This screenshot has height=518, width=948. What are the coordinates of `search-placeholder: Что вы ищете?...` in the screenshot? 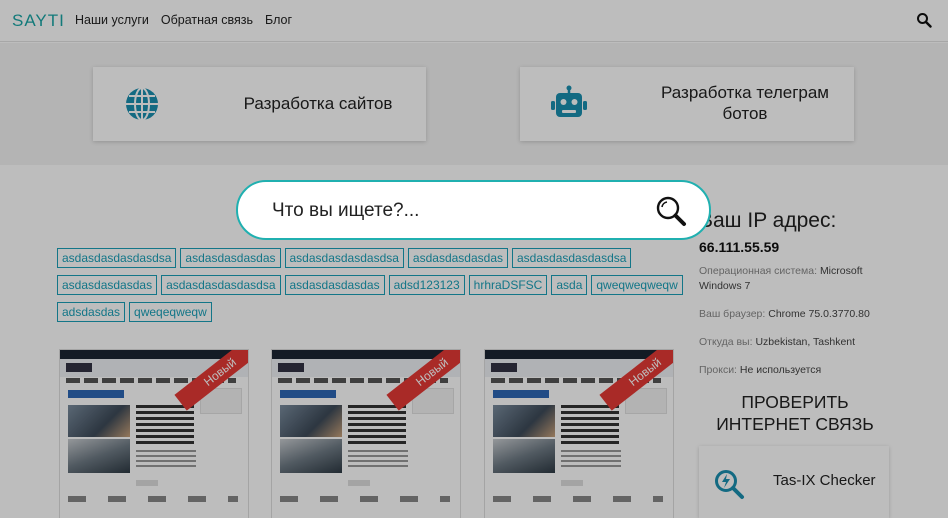 It's located at (346, 210).